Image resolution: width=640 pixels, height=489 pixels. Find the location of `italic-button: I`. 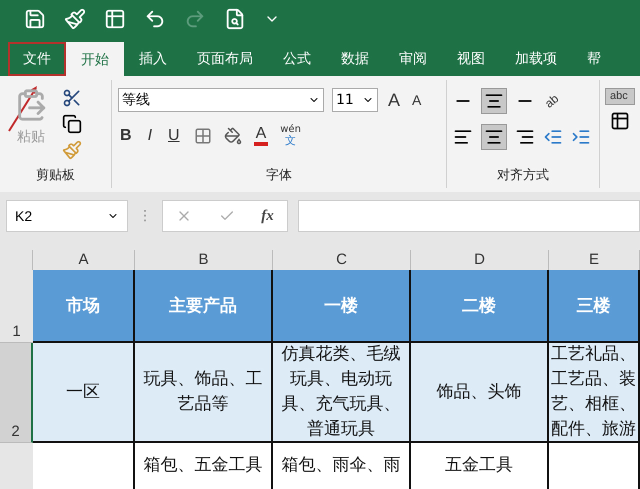

italic-button: I is located at coordinates (150, 136).